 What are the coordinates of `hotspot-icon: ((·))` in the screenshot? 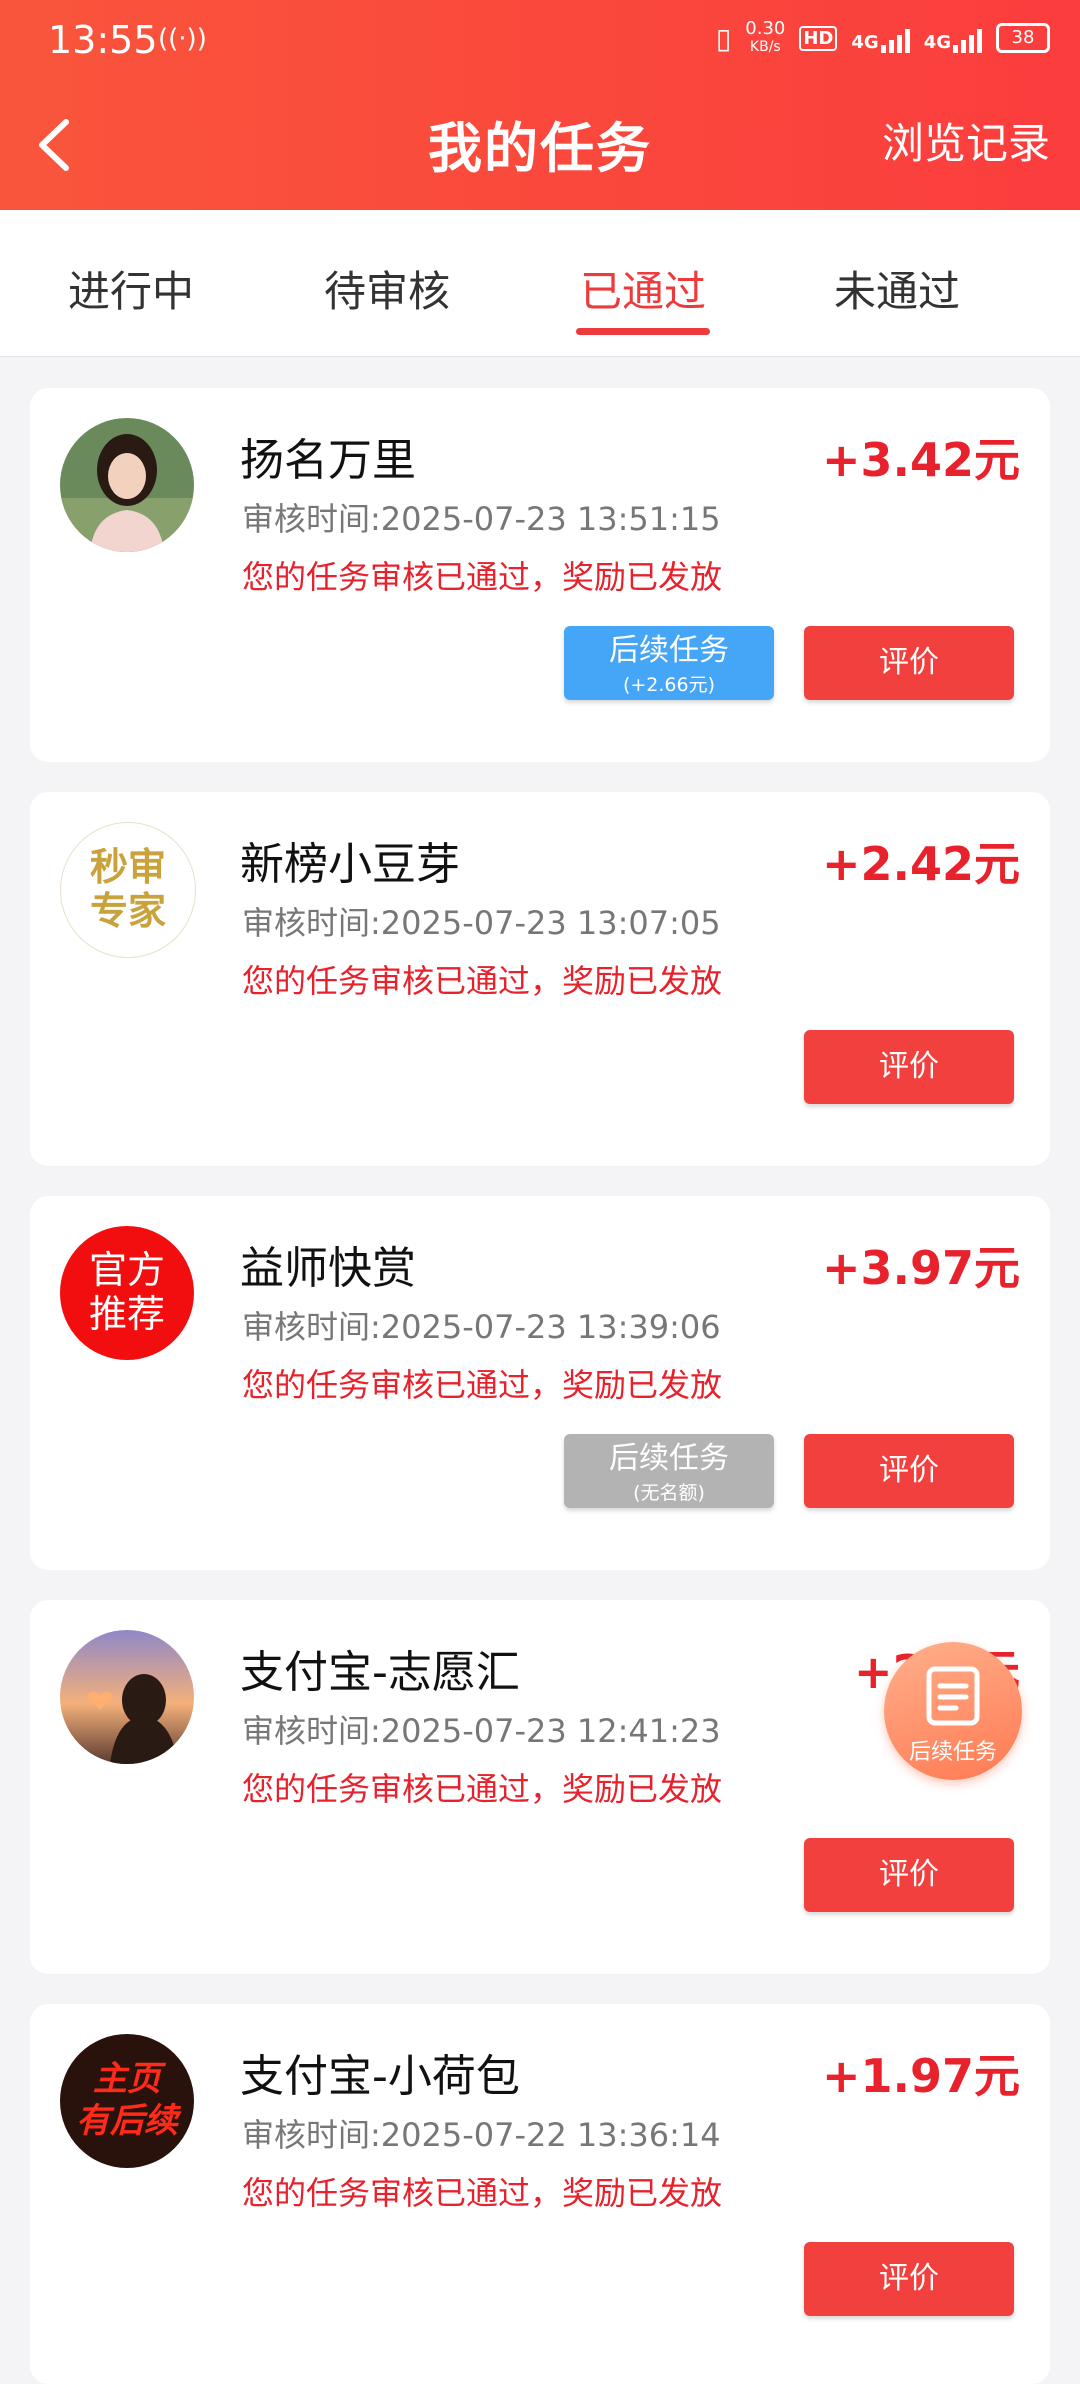 It's located at (182, 39).